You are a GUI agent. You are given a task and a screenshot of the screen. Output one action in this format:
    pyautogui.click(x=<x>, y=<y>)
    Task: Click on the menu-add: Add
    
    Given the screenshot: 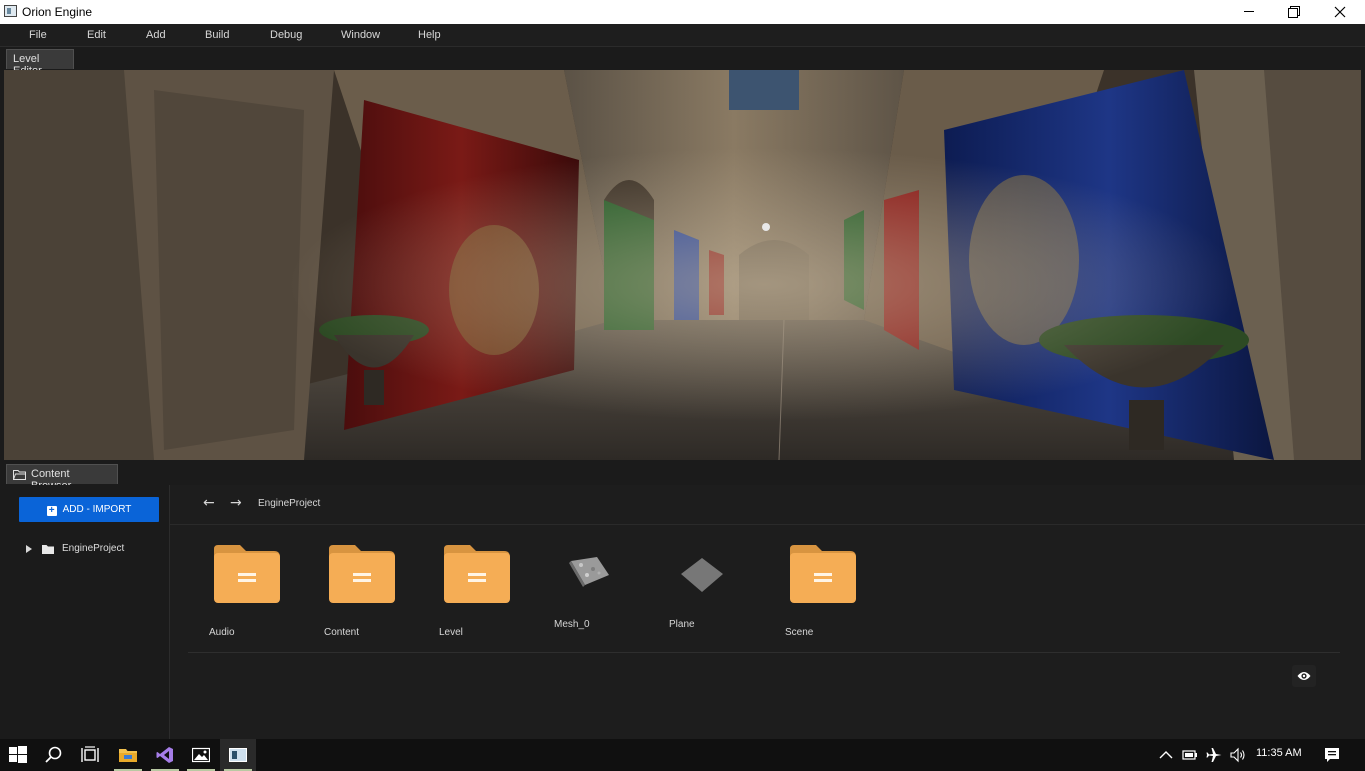 What is the action you would take?
    pyautogui.click(x=156, y=35)
    